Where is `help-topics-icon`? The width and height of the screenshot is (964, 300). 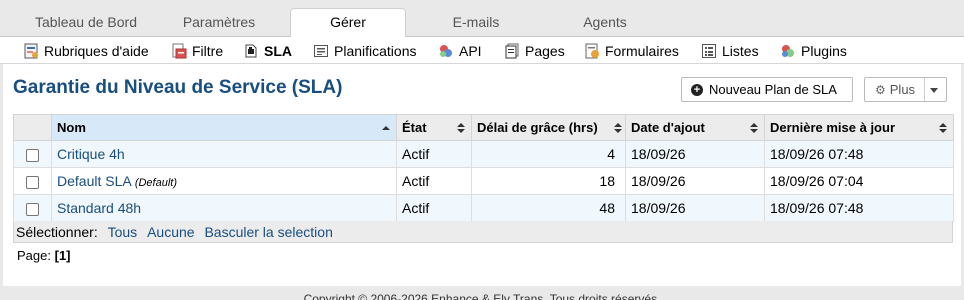
help-topics-icon is located at coordinates (31, 51).